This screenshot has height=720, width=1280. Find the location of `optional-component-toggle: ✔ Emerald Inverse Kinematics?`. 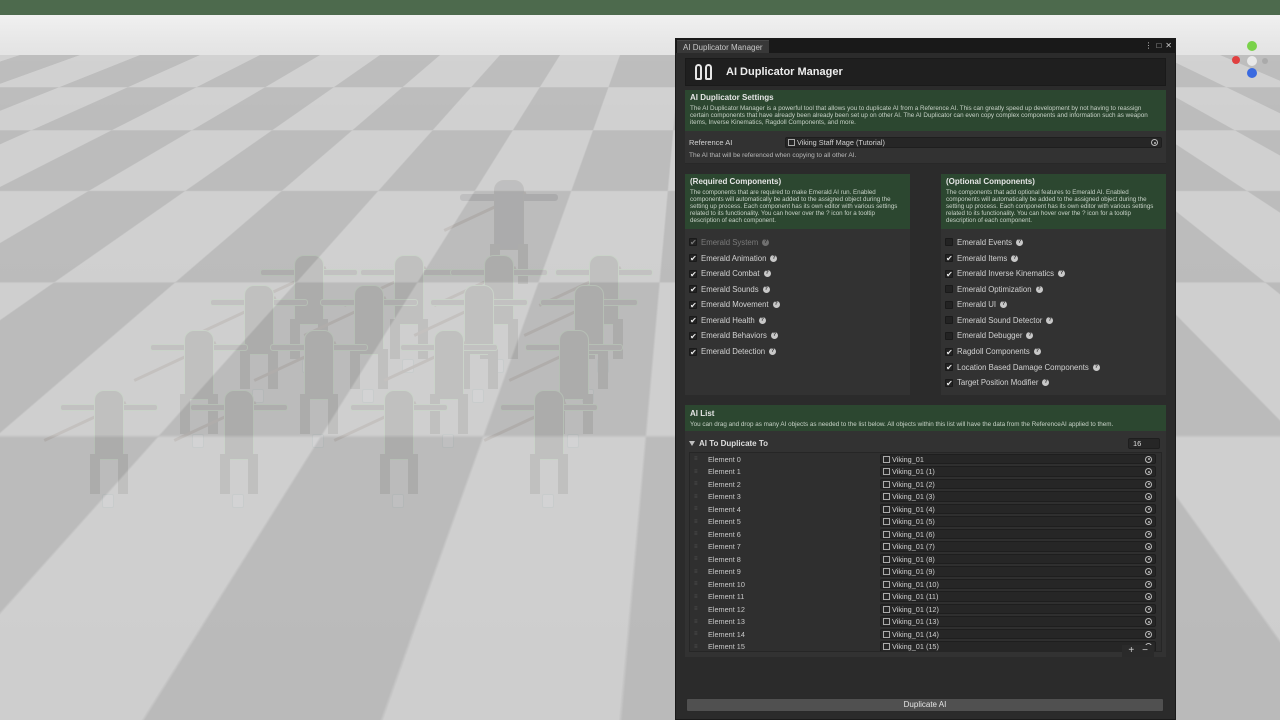

optional-component-toggle: ✔ Emerald Inverse Kinematics? is located at coordinates (1053, 274).